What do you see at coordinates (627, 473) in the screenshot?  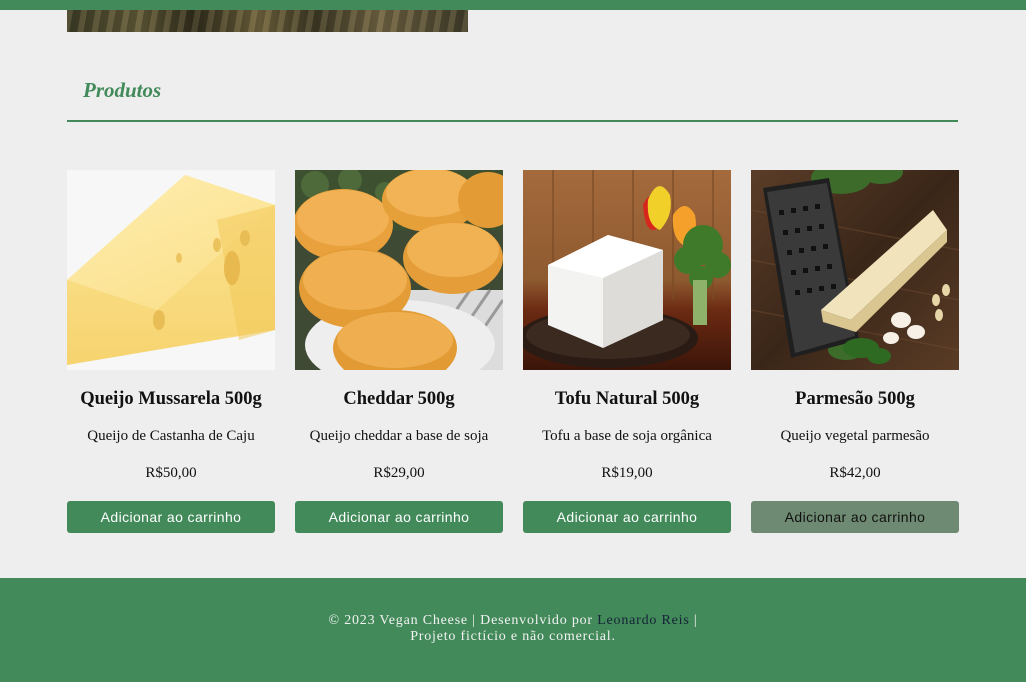 I see `product-price: R$19,00` at bounding box center [627, 473].